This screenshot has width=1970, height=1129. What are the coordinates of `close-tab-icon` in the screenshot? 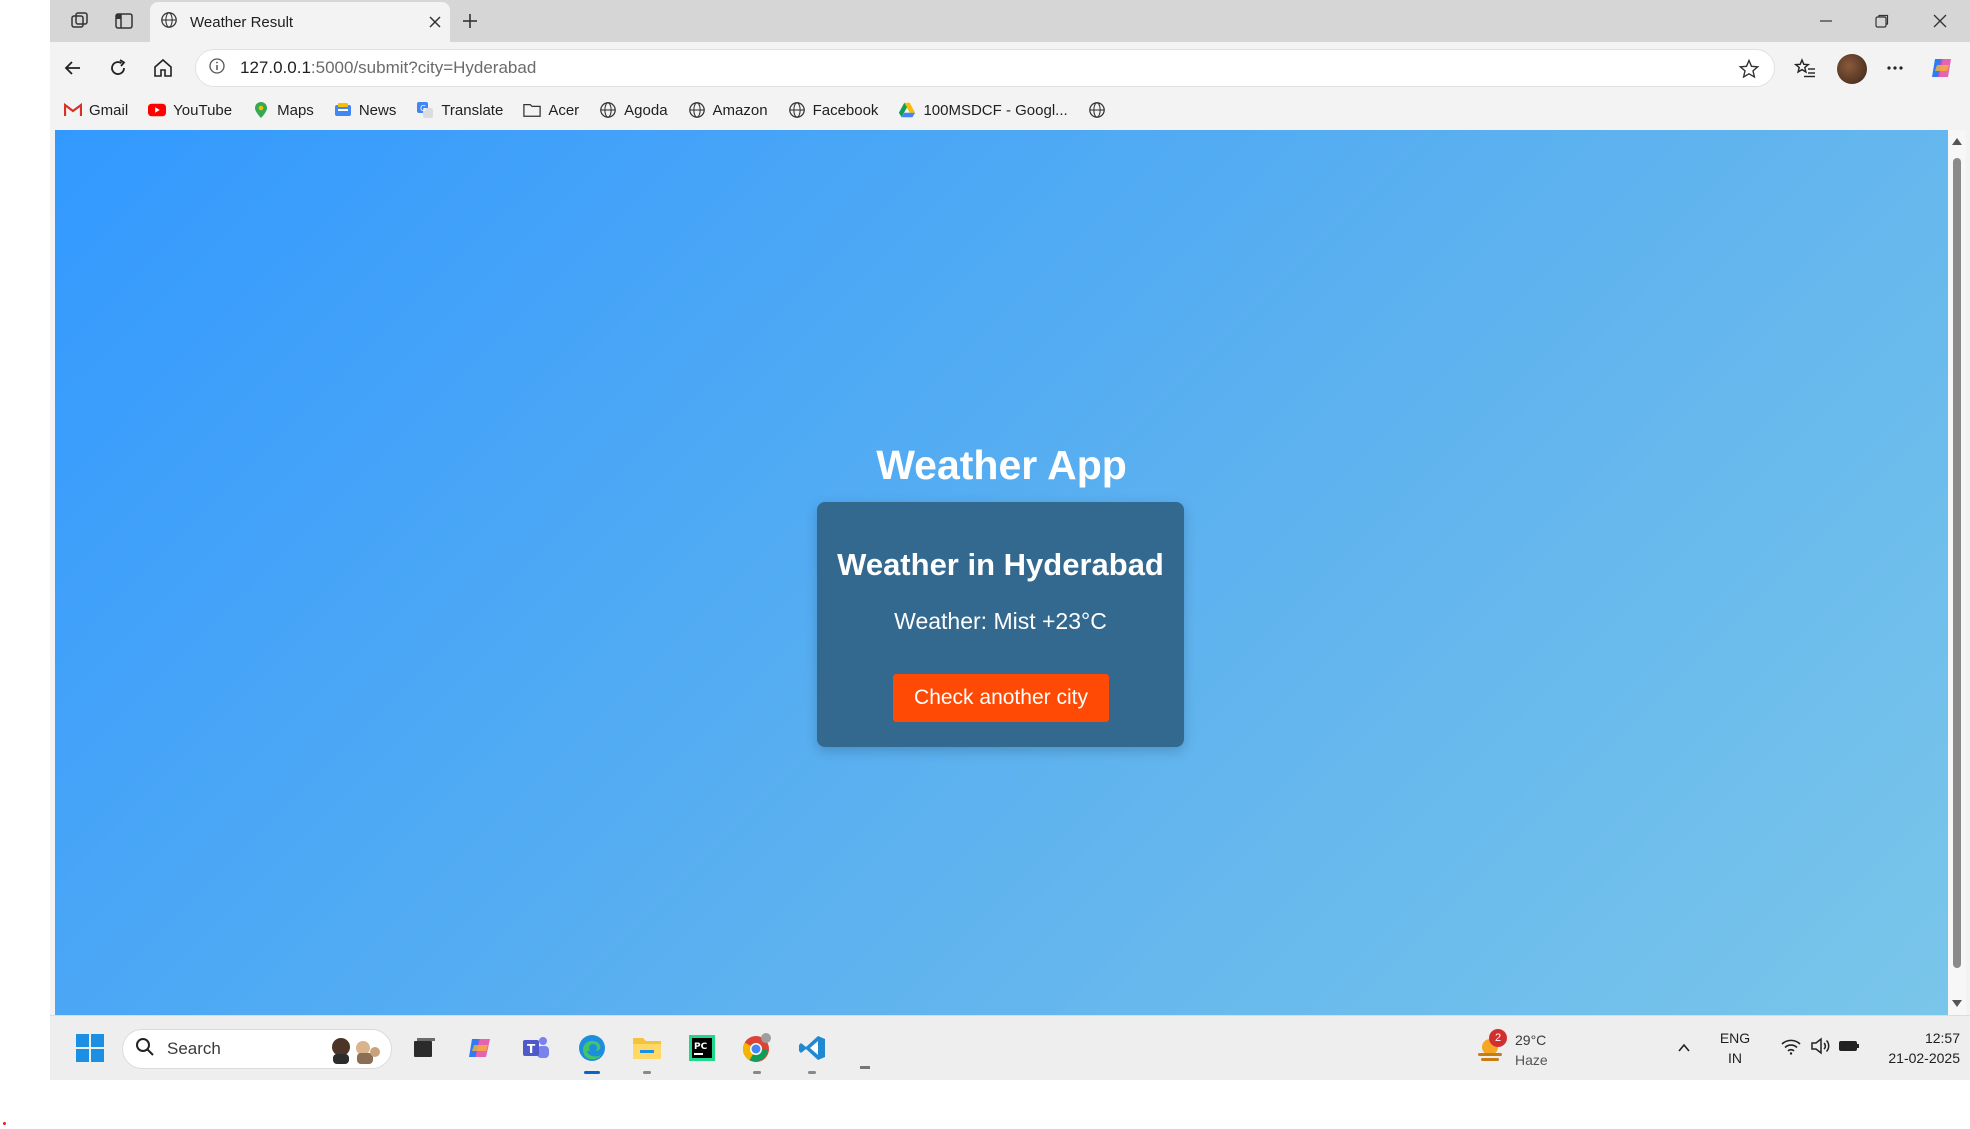 It's located at (435, 22).